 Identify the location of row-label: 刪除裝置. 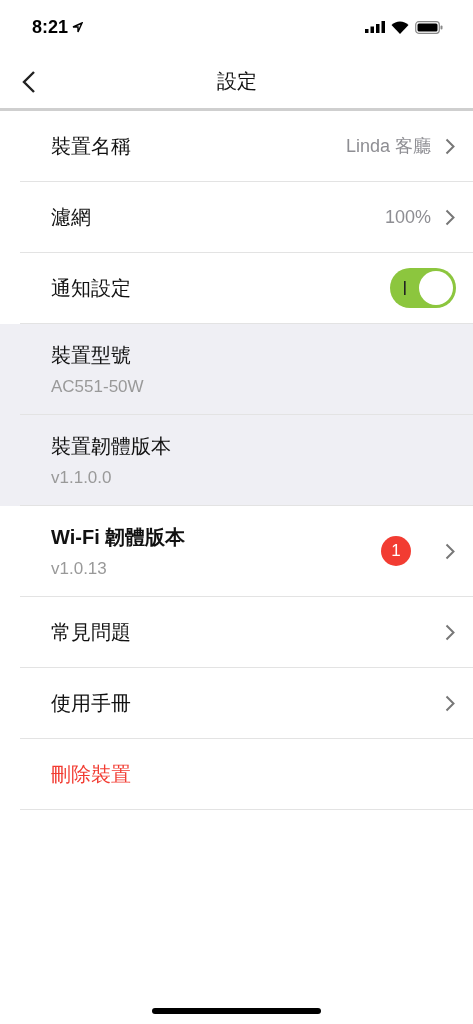
(253, 774).